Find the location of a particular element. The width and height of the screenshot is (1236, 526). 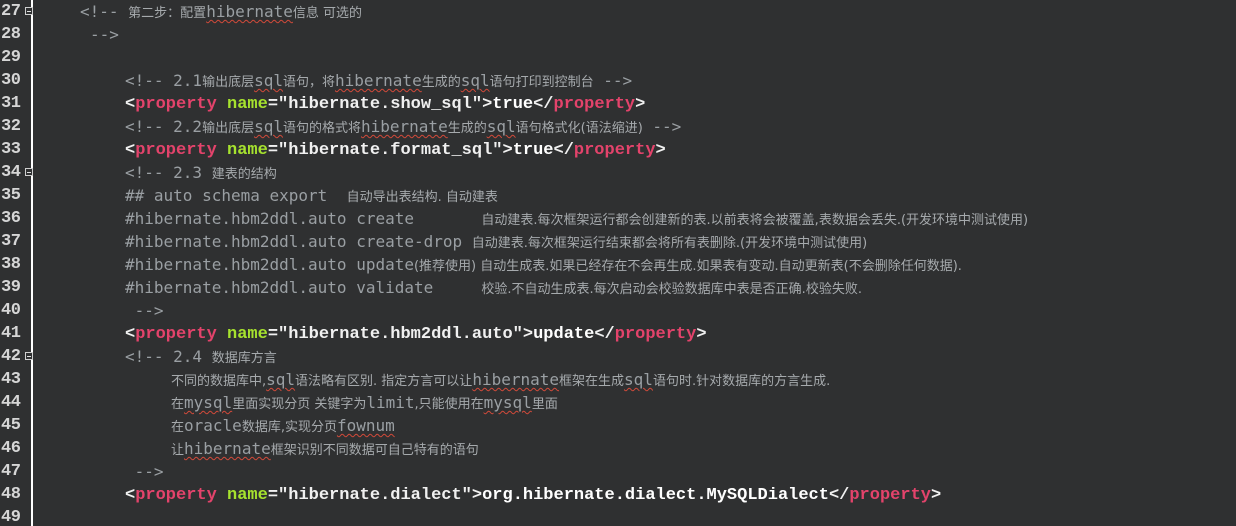

line-number: 32 is located at coordinates (11, 126).